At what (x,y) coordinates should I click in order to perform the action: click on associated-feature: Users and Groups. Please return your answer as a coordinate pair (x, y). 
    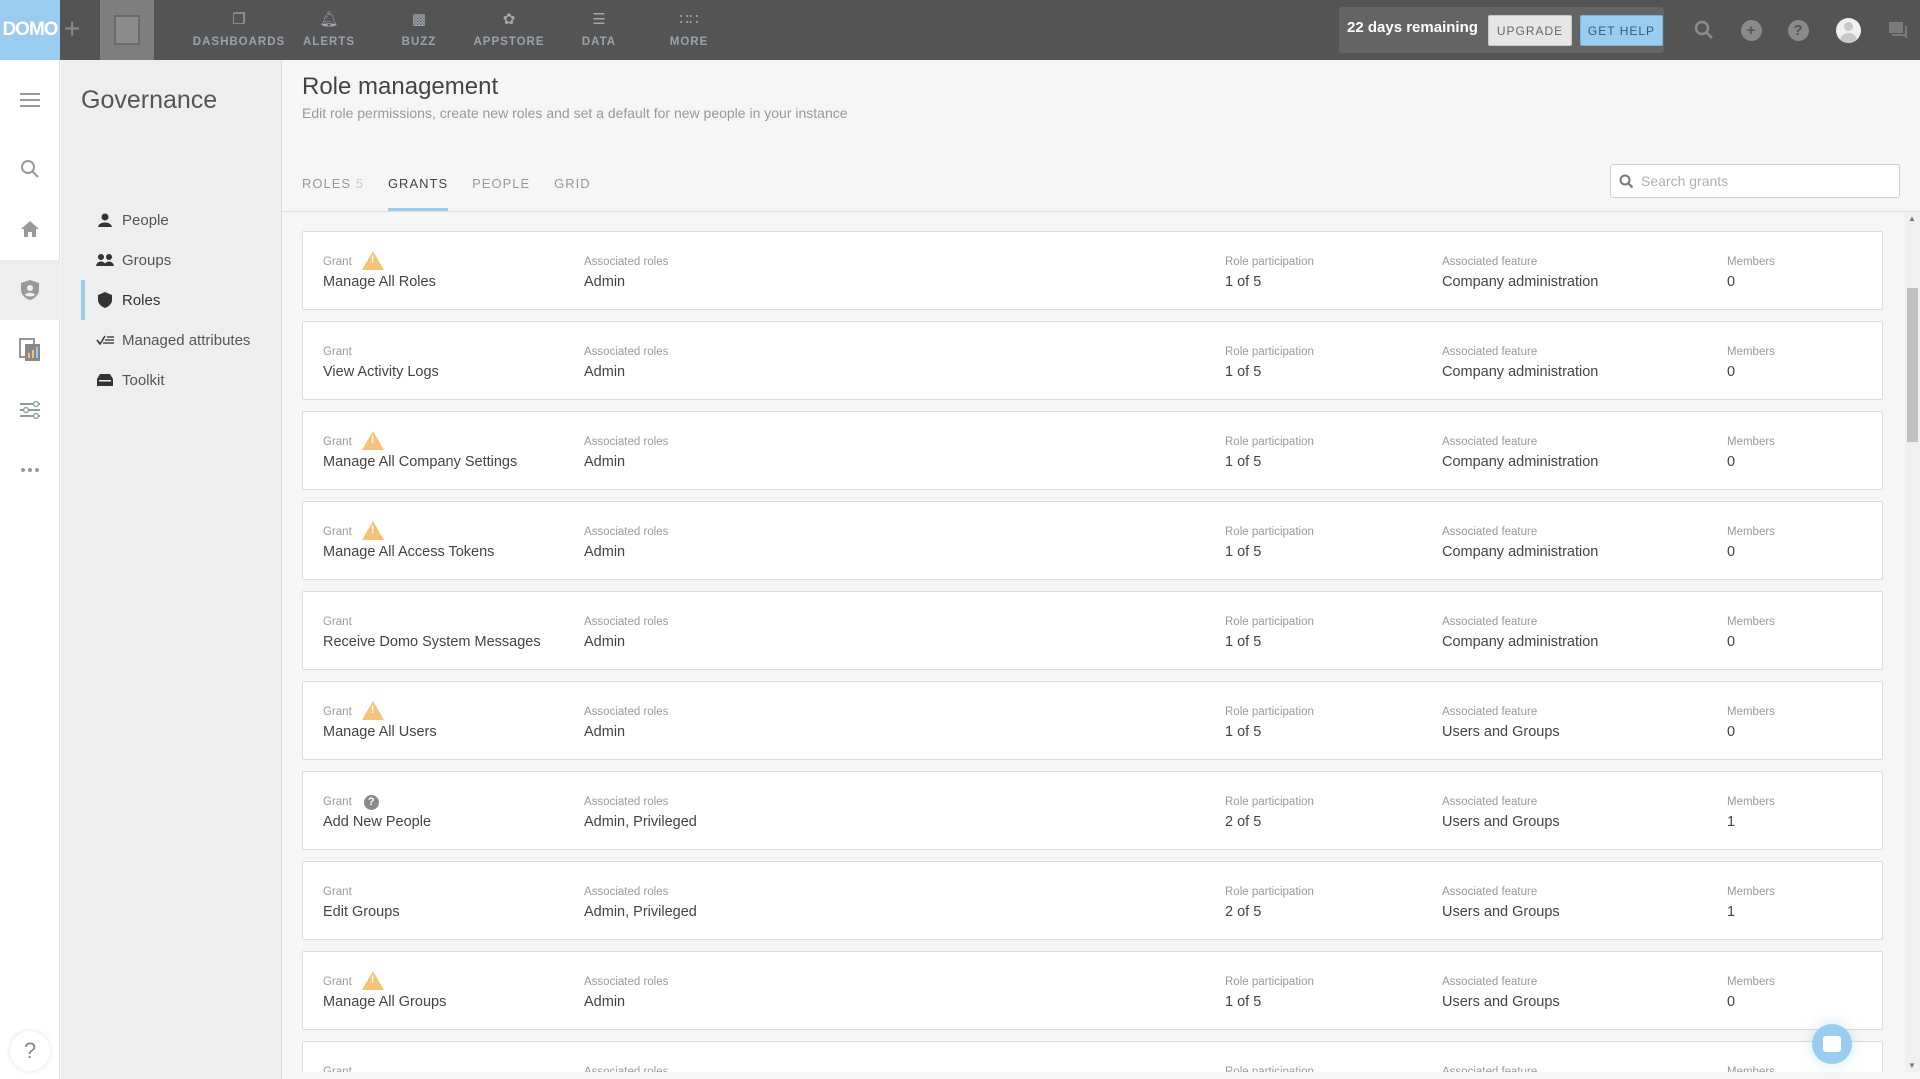
    Looking at the image, I should click on (1501, 822).